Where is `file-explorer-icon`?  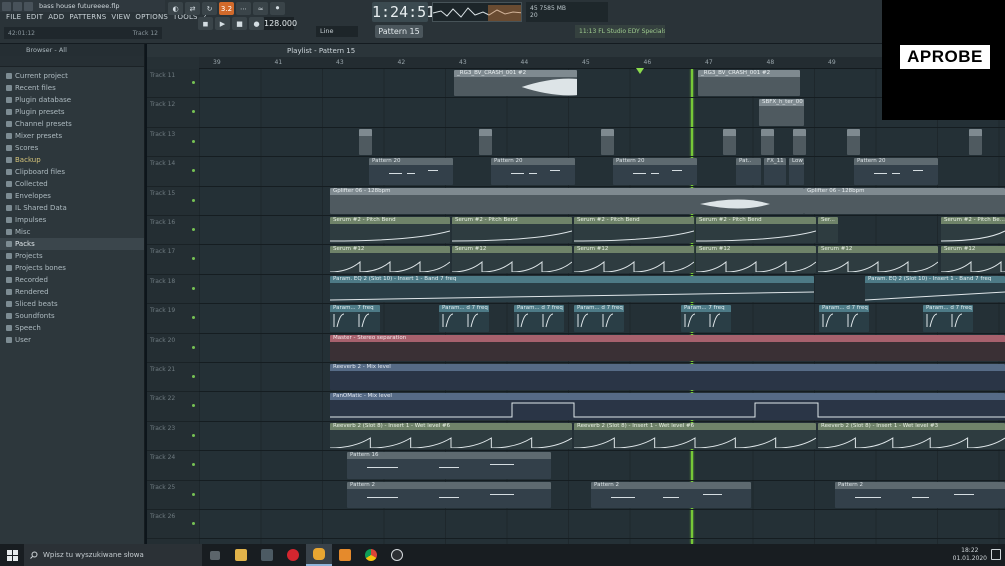 file-explorer-icon is located at coordinates (241, 555).